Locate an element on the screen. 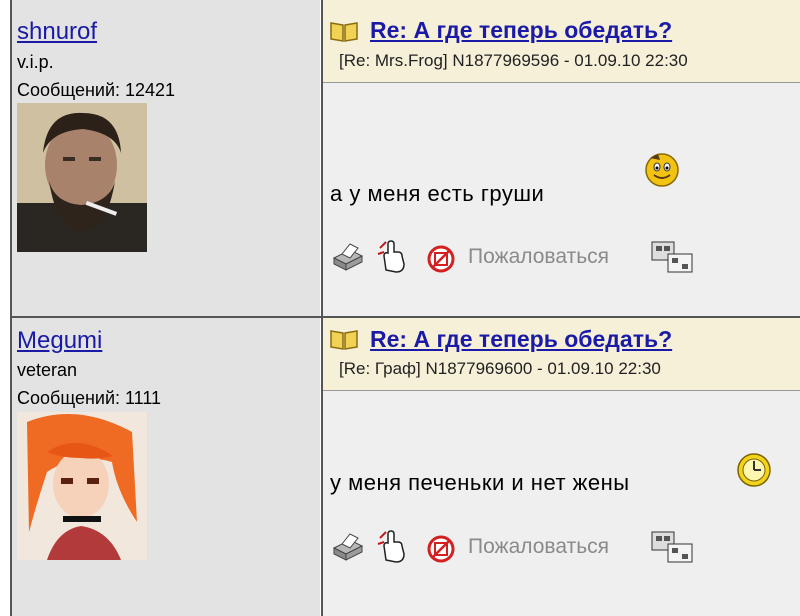  post-message: у меня печеньки и нет жены is located at coordinates (480, 482).